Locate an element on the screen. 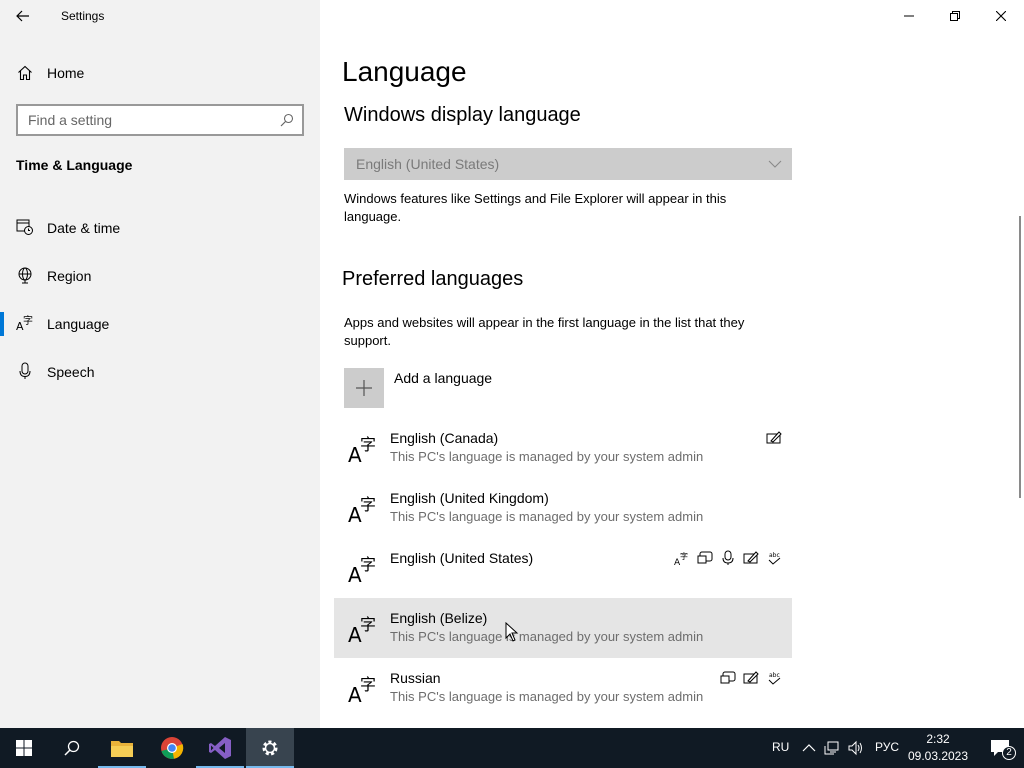  language-name: English (United States) is located at coordinates (462, 558).